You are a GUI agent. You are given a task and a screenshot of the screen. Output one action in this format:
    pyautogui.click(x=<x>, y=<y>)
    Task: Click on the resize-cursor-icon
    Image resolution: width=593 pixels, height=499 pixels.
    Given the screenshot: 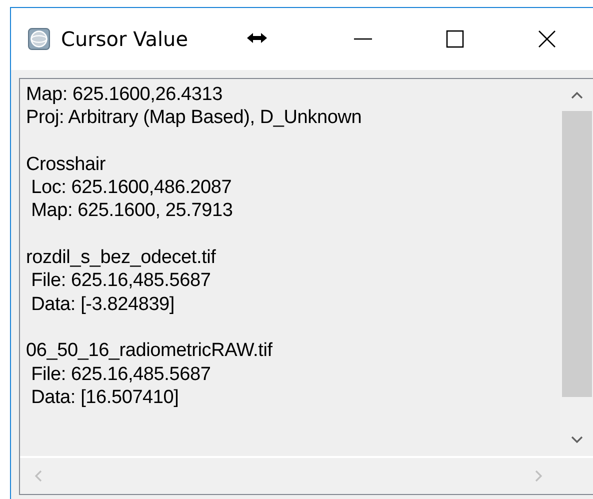 What is the action you would take?
    pyautogui.click(x=257, y=38)
    